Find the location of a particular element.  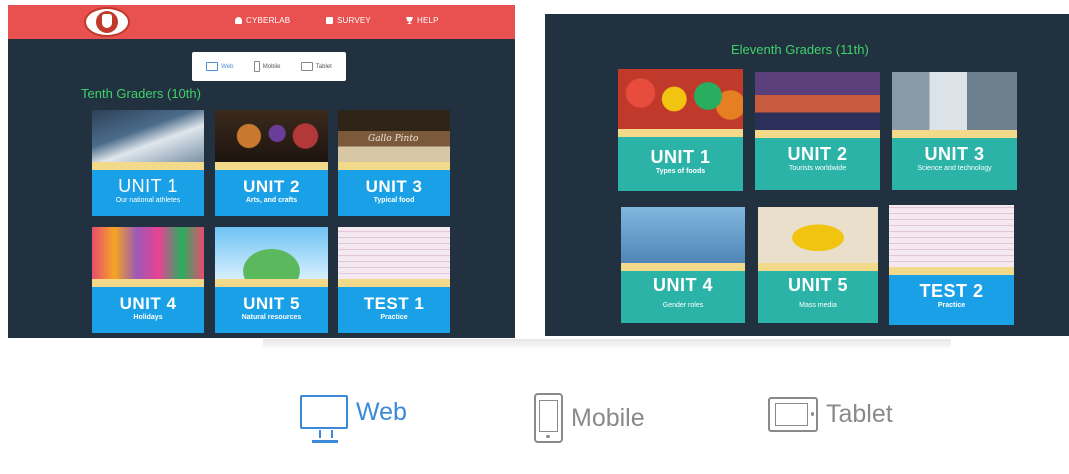

trophy-icon is located at coordinates (409, 20).